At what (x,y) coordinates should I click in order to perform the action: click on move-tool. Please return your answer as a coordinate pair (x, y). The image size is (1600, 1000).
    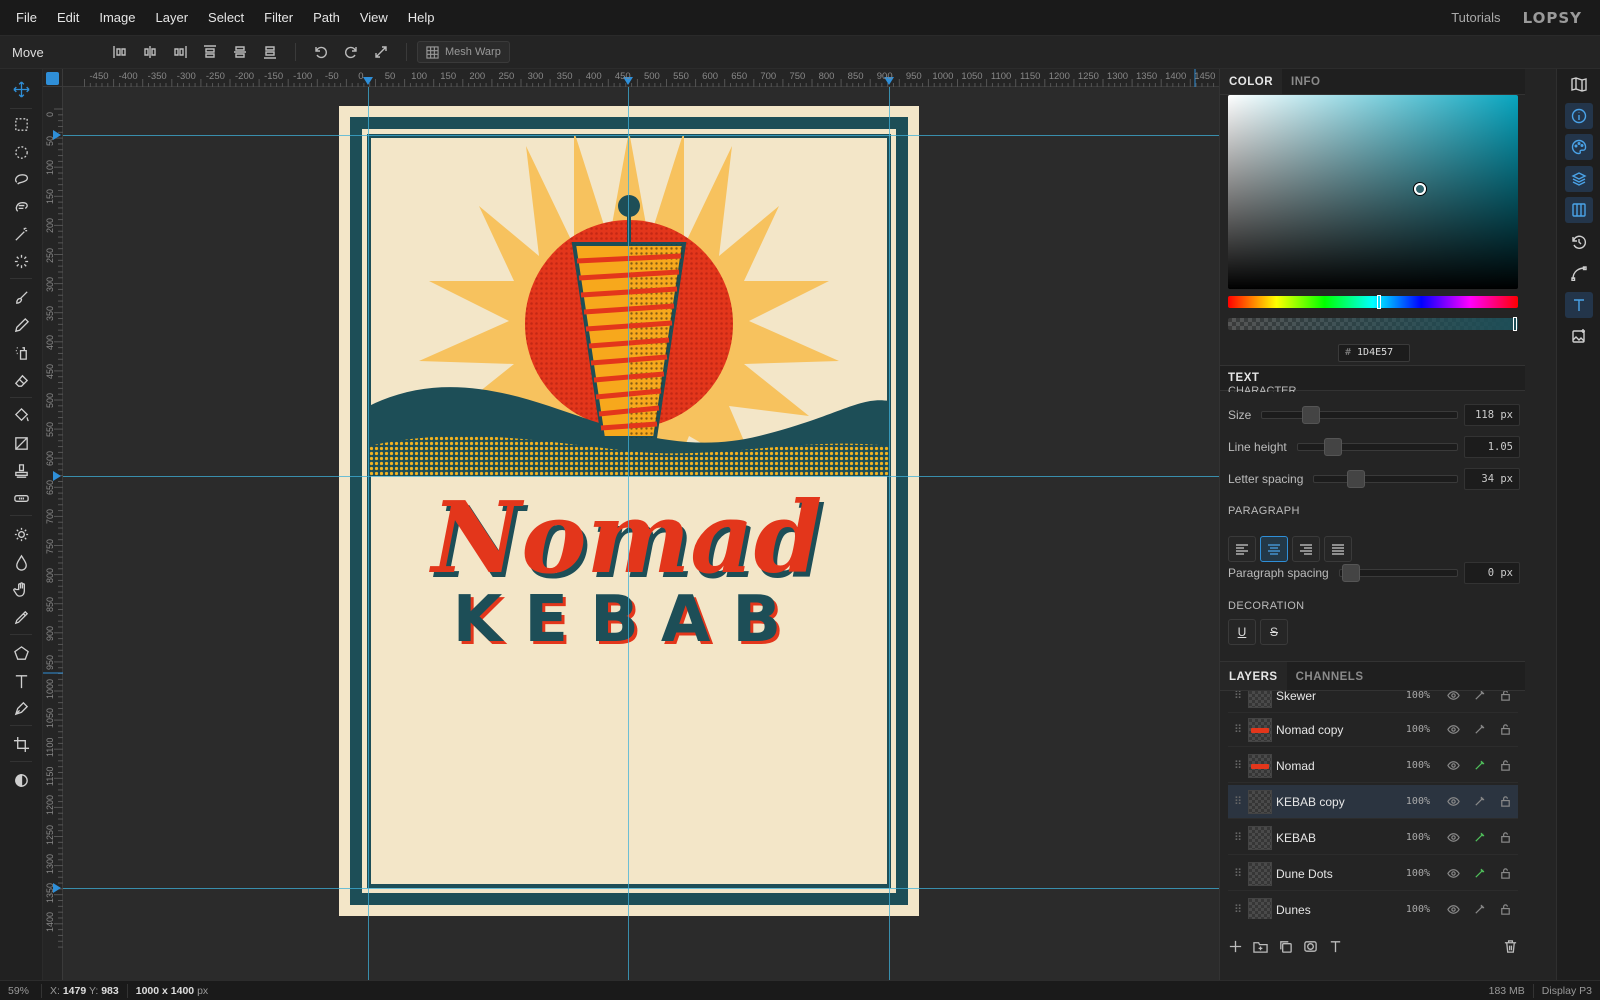
    Looking at the image, I should click on (21, 89).